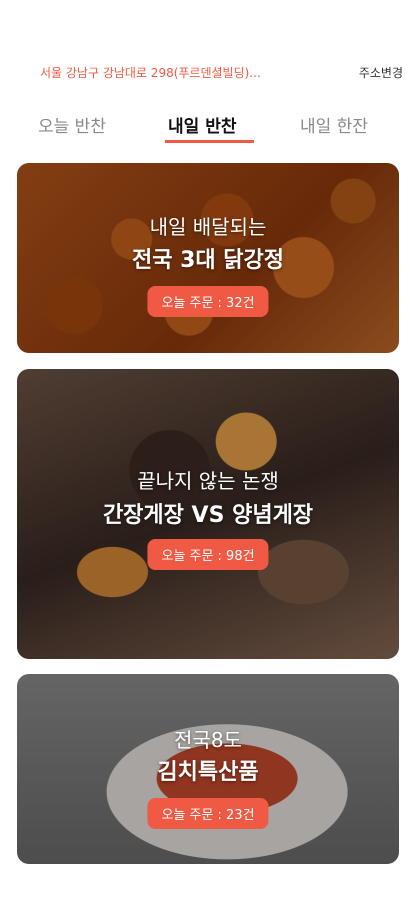 The image size is (415, 900). What do you see at coordinates (208, 227) in the screenshot?
I see `card-subtitle: 내일 배달되는` at bounding box center [208, 227].